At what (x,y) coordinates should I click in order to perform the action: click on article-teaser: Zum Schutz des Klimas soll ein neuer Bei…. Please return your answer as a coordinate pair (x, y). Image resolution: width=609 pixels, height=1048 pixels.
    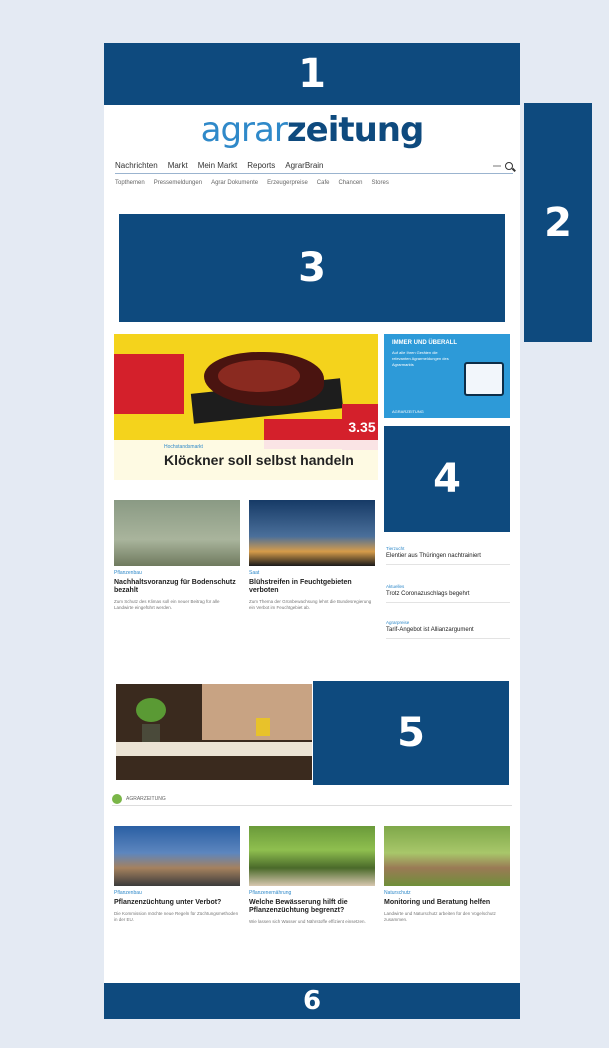
    Looking at the image, I should click on (167, 604).